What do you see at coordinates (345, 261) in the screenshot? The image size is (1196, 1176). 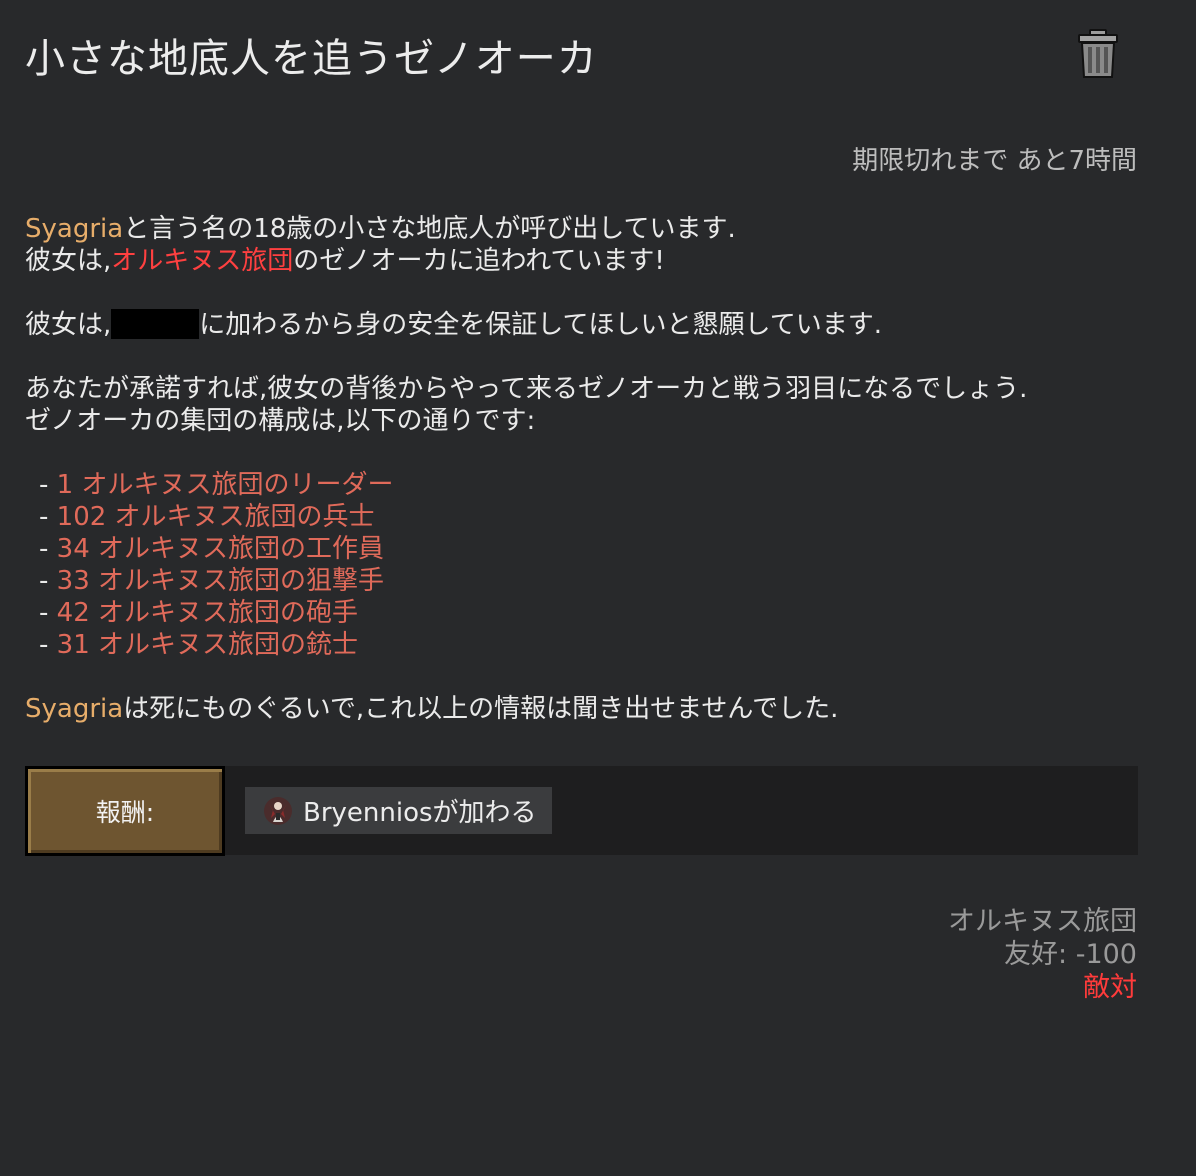 I see `description-line-2: 彼女は,オルキヌス旅団のゼノオーカに追われています!` at bounding box center [345, 261].